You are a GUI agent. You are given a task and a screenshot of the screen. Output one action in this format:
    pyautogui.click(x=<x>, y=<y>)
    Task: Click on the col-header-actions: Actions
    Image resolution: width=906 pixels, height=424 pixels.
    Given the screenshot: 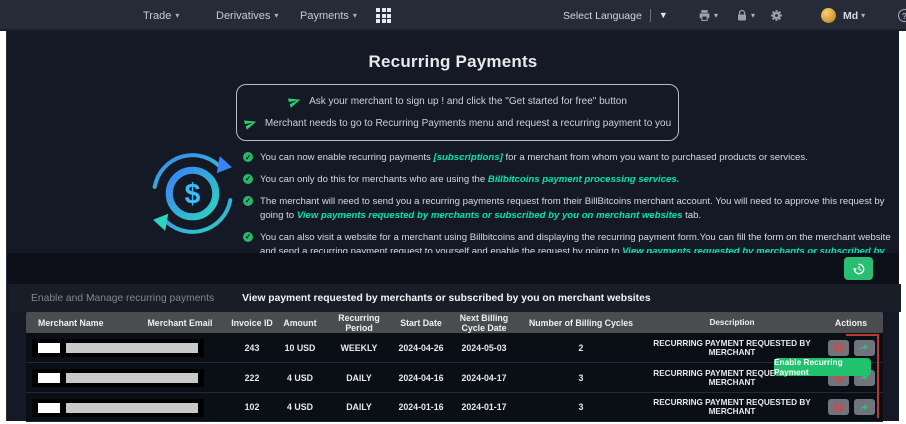 What is the action you would take?
    pyautogui.click(x=851, y=322)
    